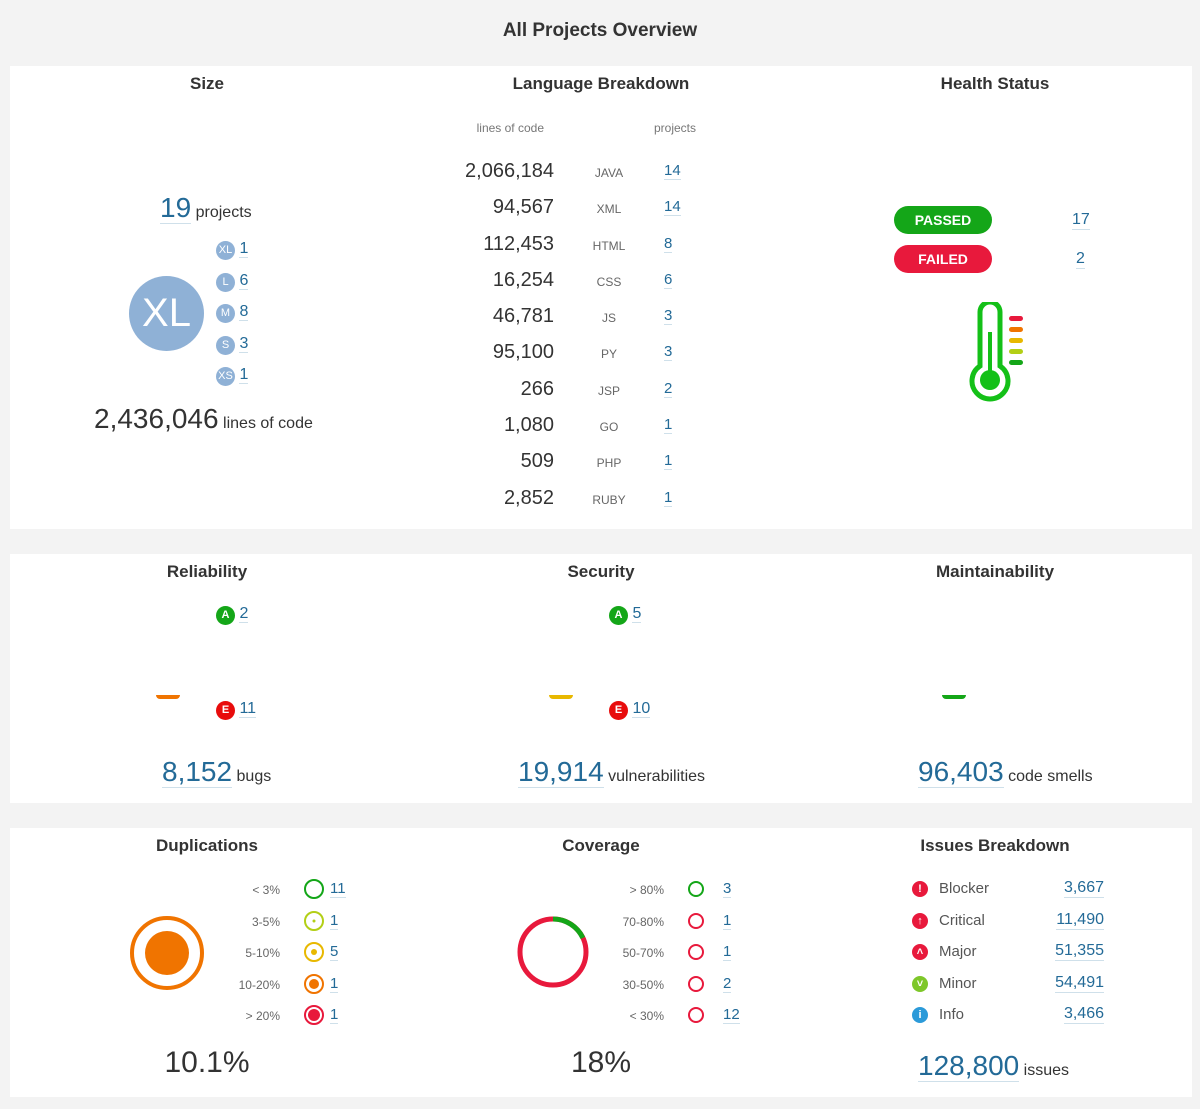 This screenshot has height=1109, width=1200. What do you see at coordinates (225, 250) in the screenshot?
I see `size-badge: XL` at bounding box center [225, 250].